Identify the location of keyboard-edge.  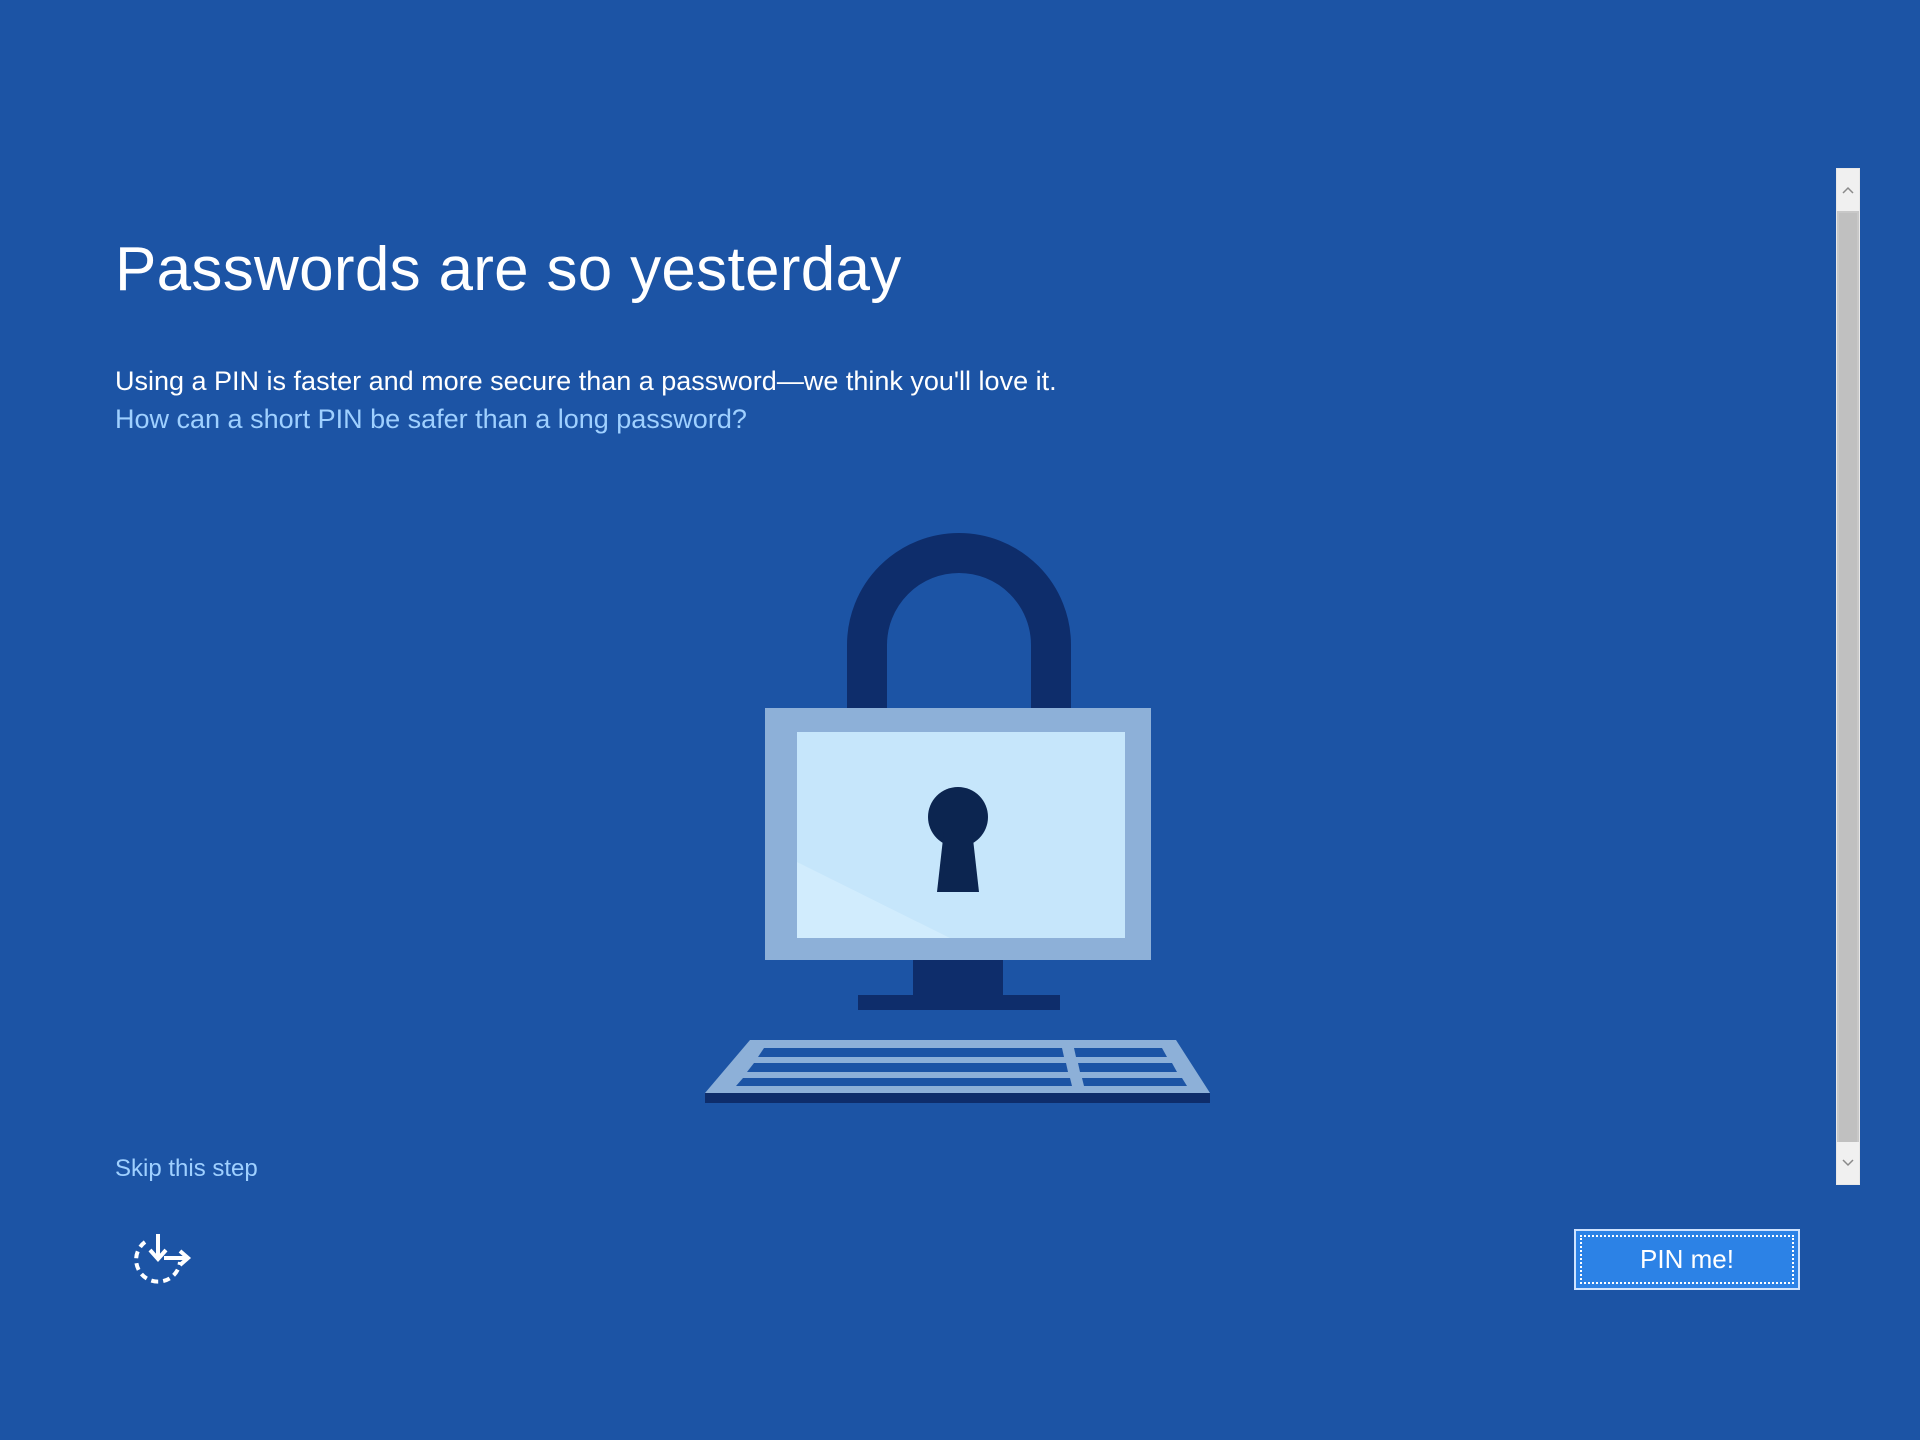
(957, 1098).